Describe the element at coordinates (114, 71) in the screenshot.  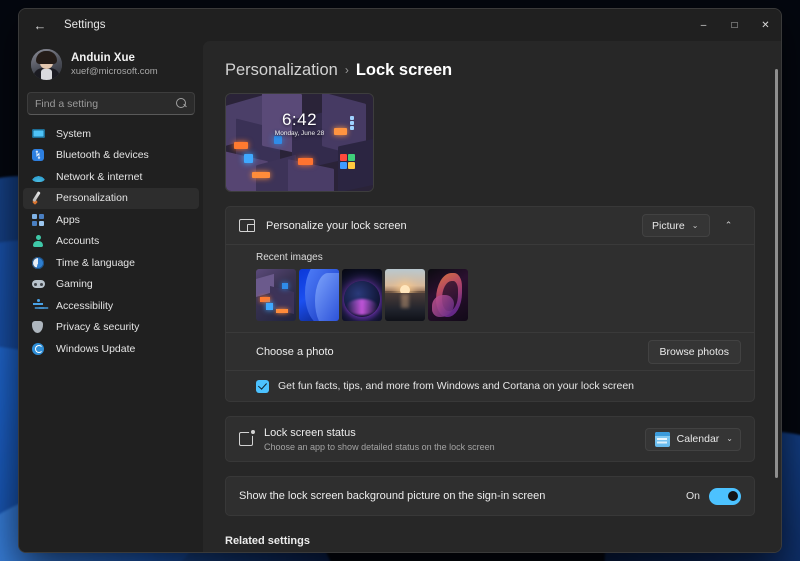
I see `account-email: xuef@microsoft.com` at that location.